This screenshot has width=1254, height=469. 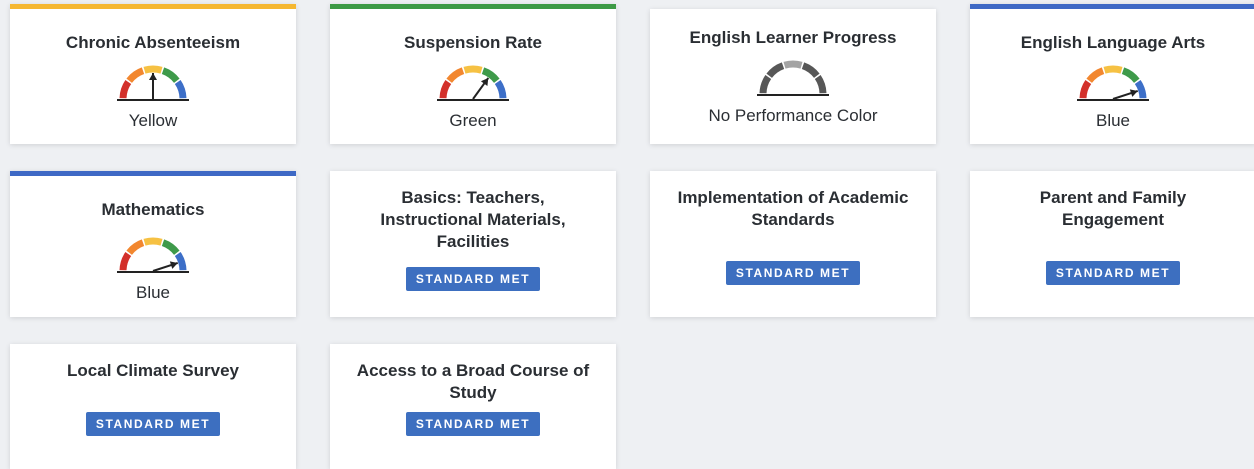 I want to click on performance-color-label: No Performance Color, so click(x=793, y=115).